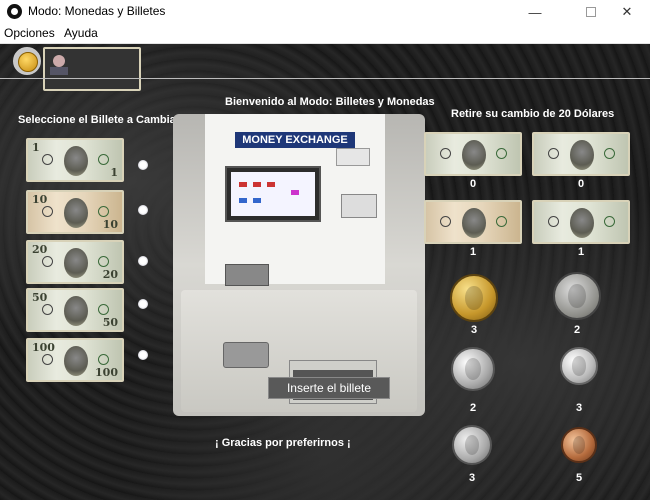  What do you see at coordinates (474, 330) in the screenshot?
I see `count-dollar-coin: 3` at bounding box center [474, 330].